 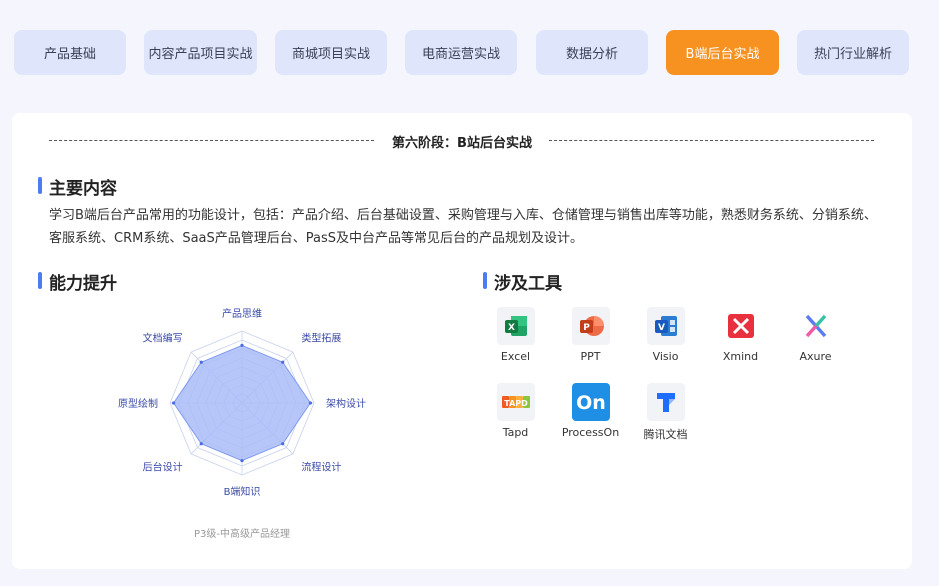 What do you see at coordinates (665, 402) in the screenshot?
I see `tencent-docs-icon` at bounding box center [665, 402].